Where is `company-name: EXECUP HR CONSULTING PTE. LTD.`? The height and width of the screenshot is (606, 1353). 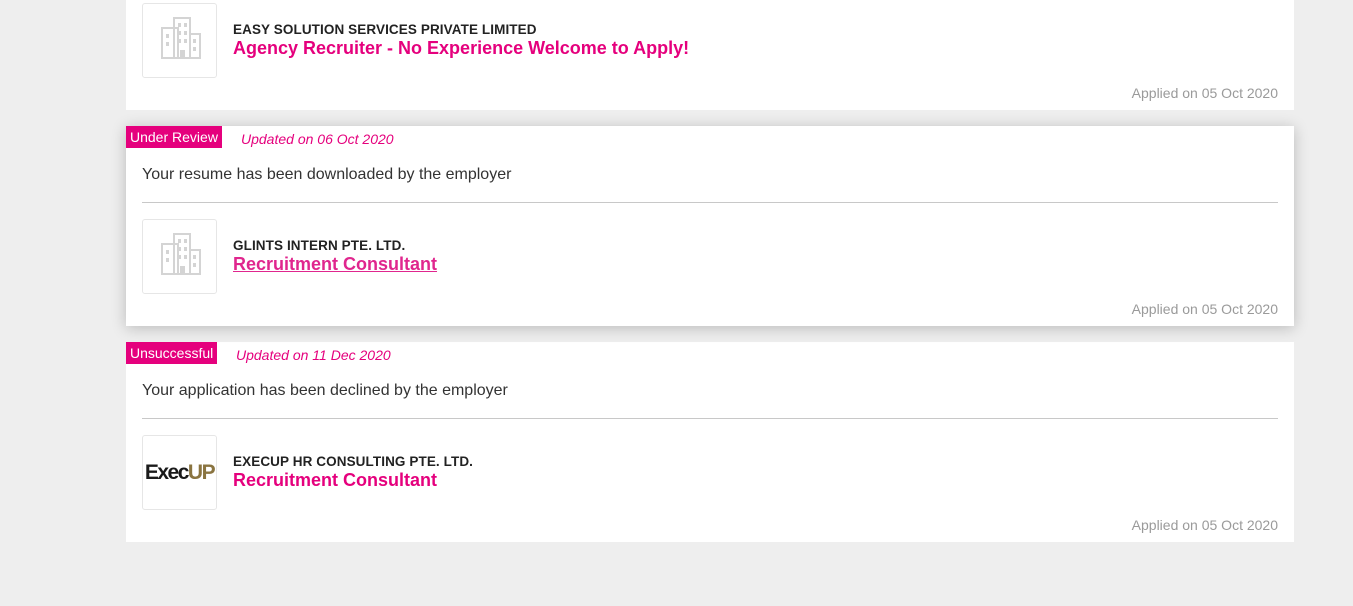
company-name: EXECUP HR CONSULTING PTE. LTD. is located at coordinates (353, 461).